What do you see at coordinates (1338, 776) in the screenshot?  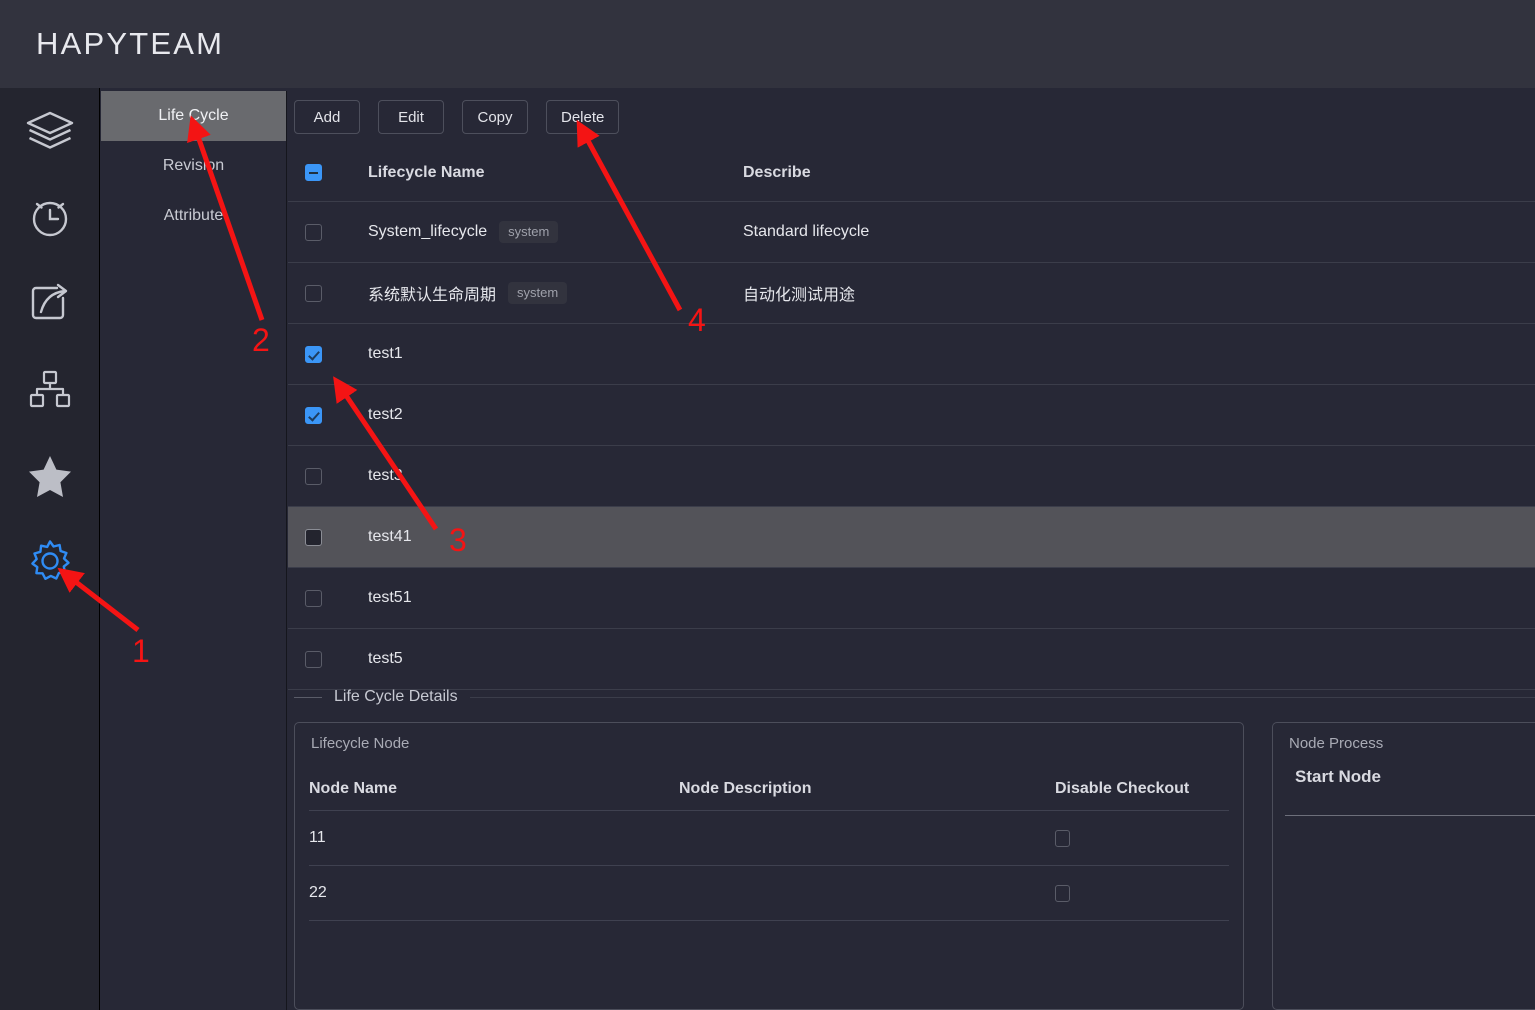 I see `column-header-start-node: Start Node` at bounding box center [1338, 776].